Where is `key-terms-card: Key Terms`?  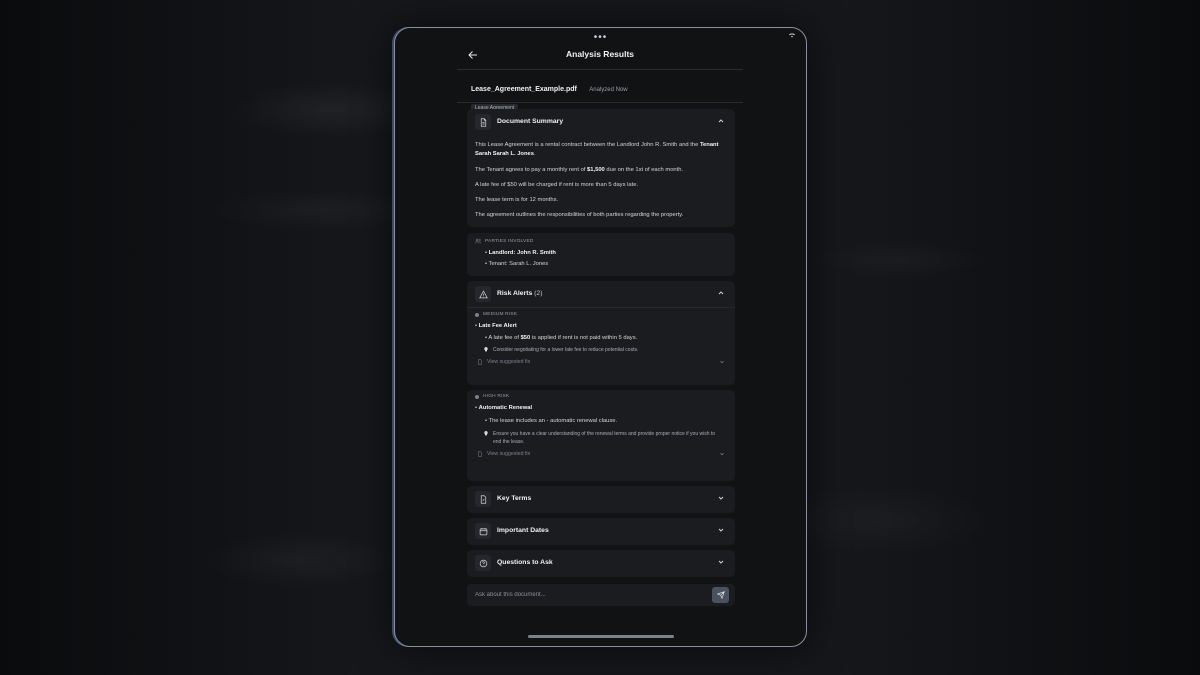 key-terms-card: Key Terms is located at coordinates (601, 499).